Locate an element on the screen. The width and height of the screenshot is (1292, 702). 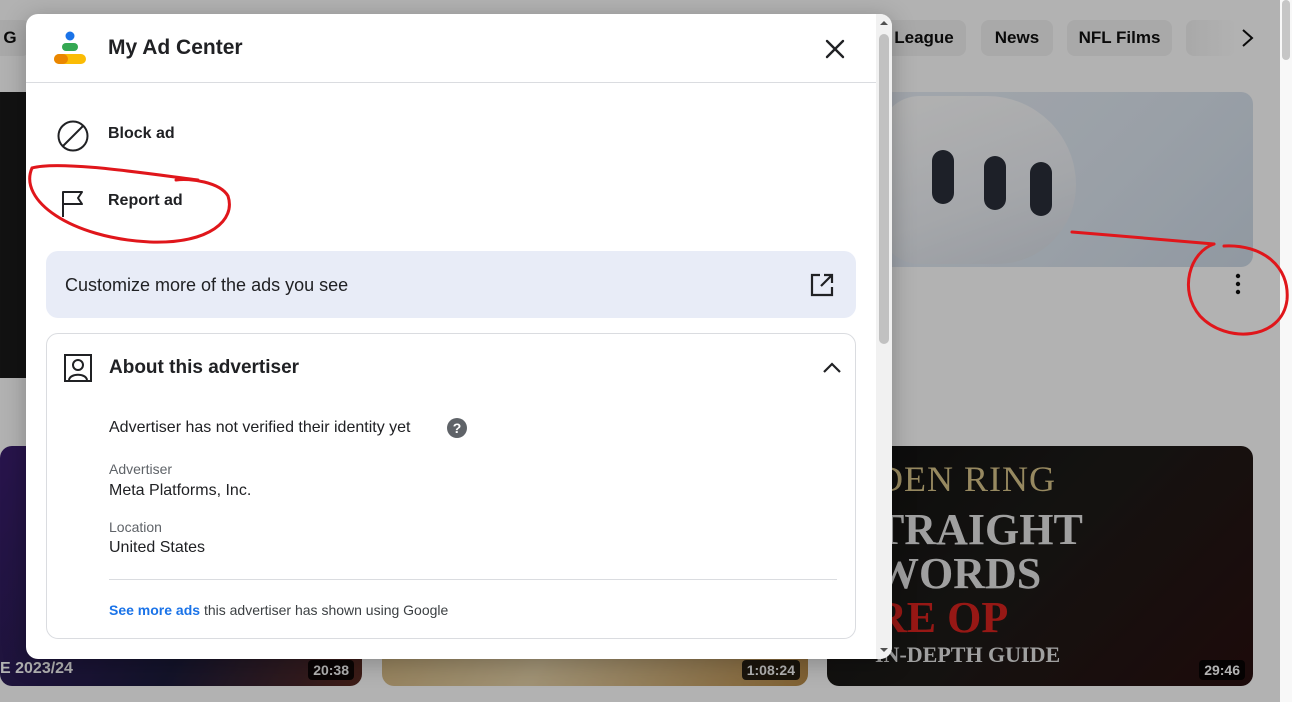
report-ad-label: Report ad is located at coordinates (145, 200).